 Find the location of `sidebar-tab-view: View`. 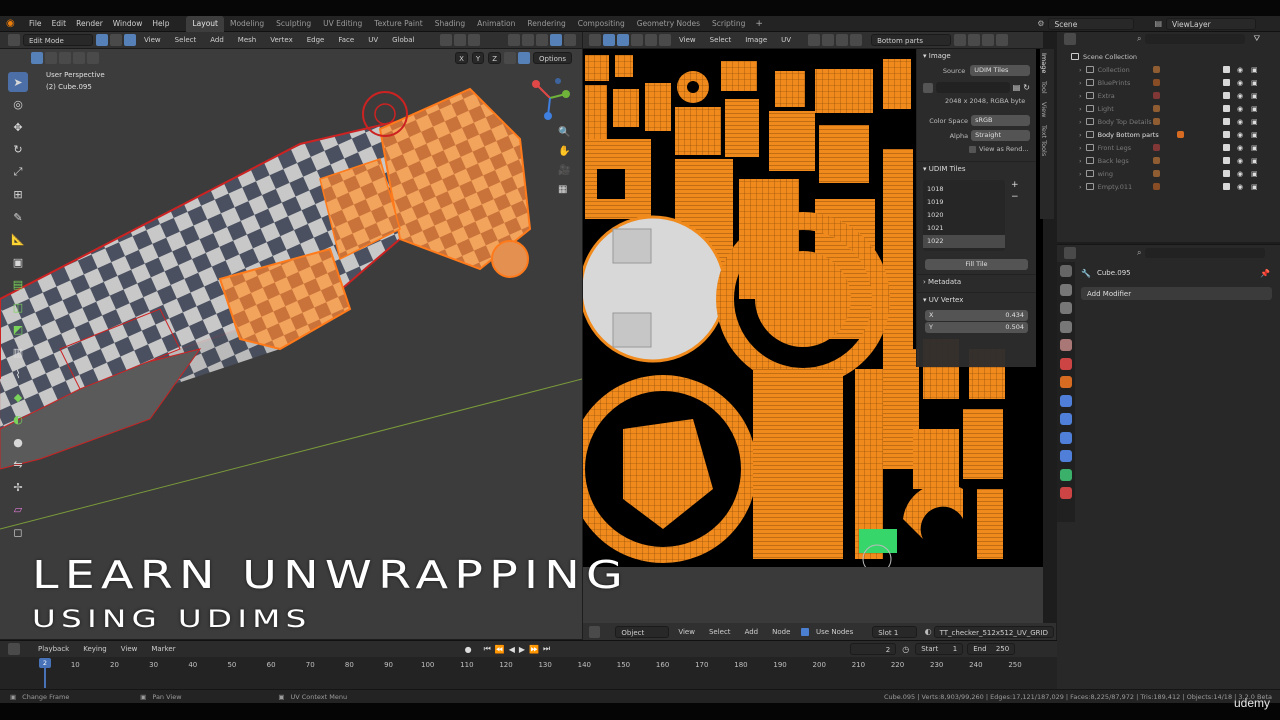

sidebar-tab-view: View is located at coordinates (1044, 109).